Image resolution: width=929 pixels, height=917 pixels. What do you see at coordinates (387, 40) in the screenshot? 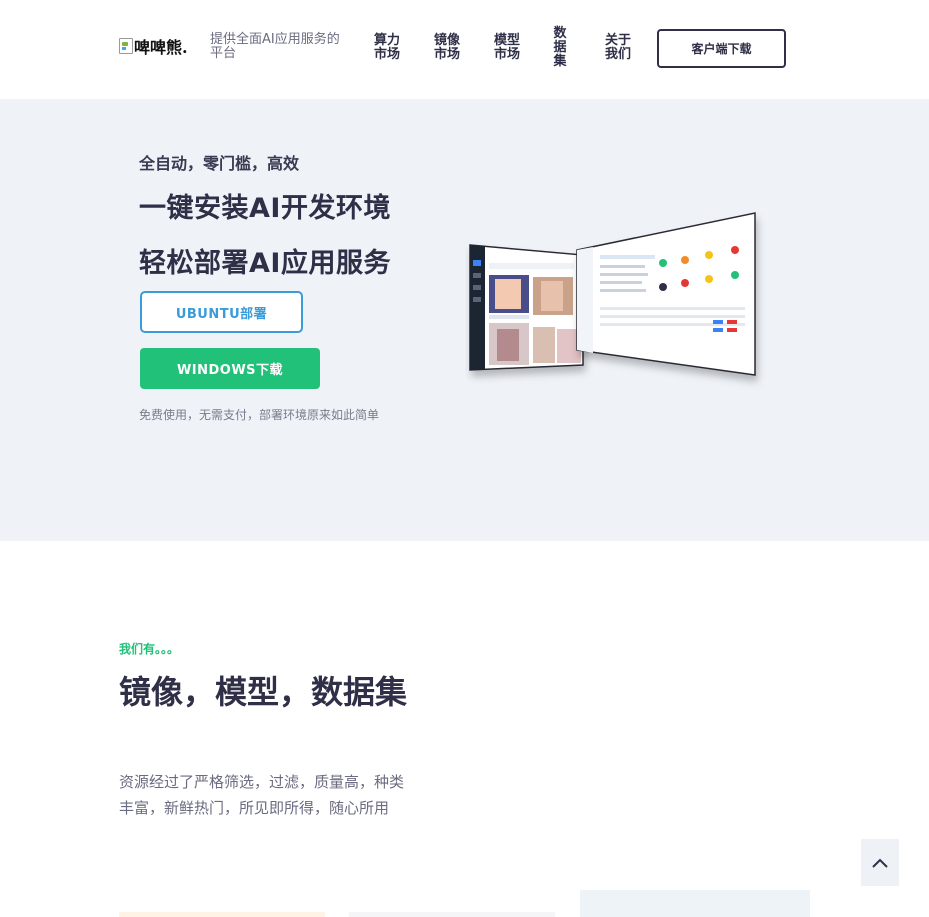
I see `nav-label-line1: 算力` at bounding box center [387, 40].